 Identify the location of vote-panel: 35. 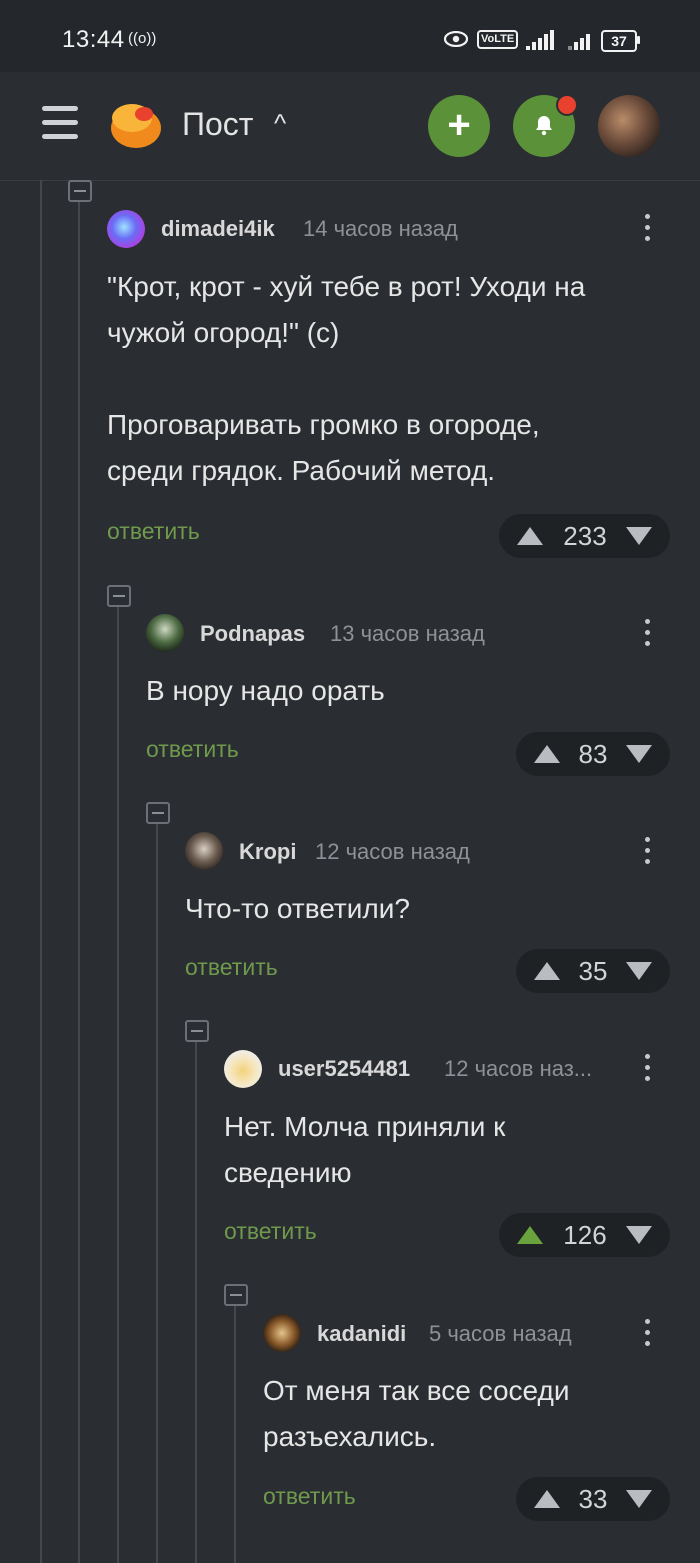
(593, 971).